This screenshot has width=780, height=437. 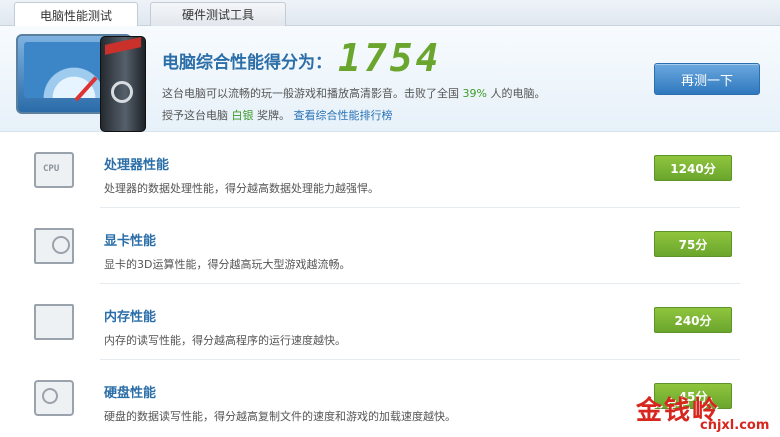 I want to click on tab-bar: 电脑性能测试 硬件测试工具, so click(x=390, y=13).